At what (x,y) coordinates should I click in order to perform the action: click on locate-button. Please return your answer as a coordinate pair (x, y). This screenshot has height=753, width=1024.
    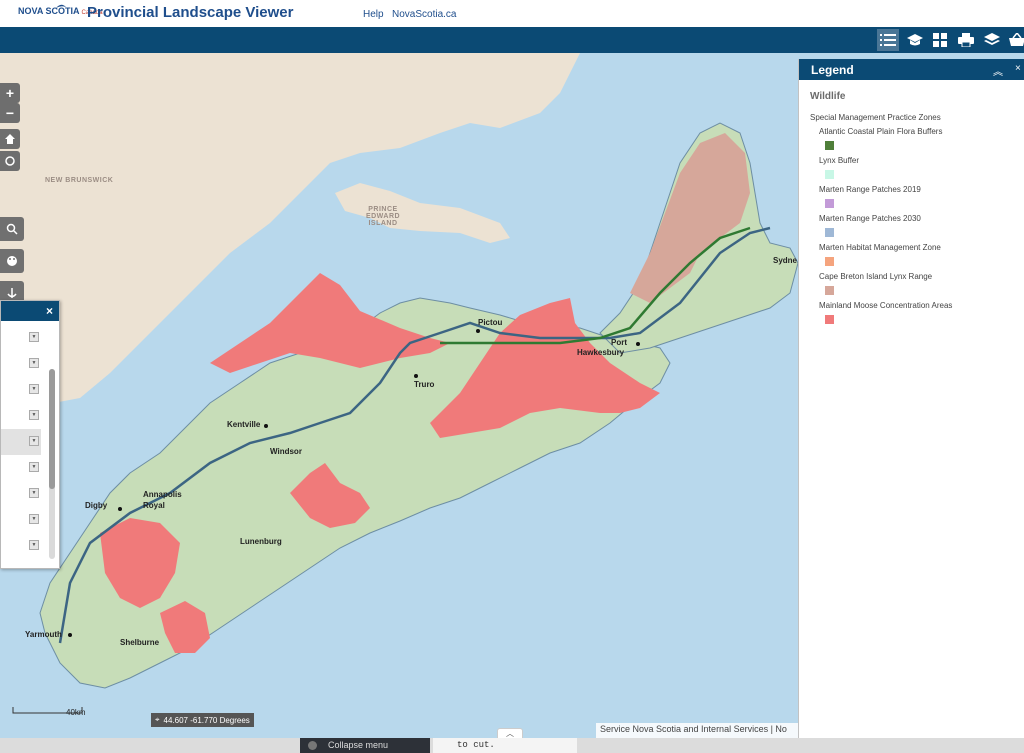
    Looking at the image, I should click on (10, 161).